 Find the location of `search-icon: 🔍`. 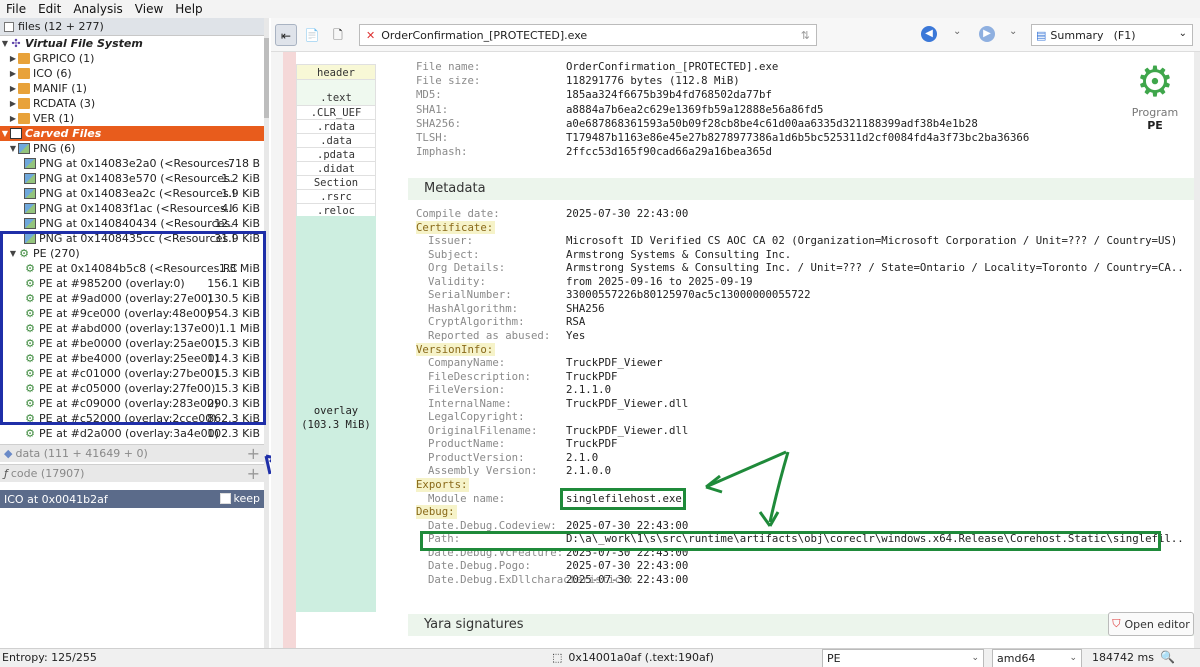

search-icon: 🔍 is located at coordinates (1167, 657).